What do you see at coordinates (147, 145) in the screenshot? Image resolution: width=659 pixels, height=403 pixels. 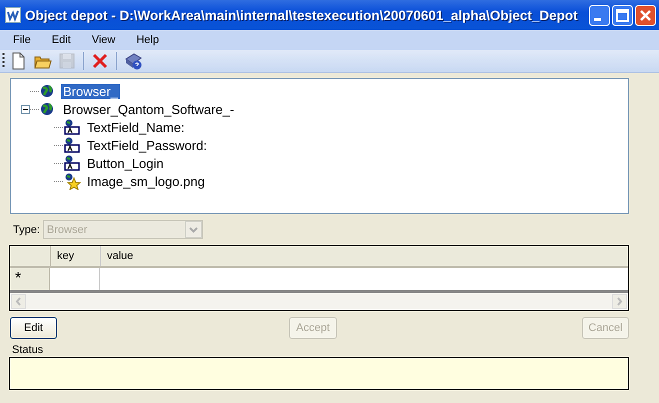 I see `tree-item: TextField_Password:` at bounding box center [147, 145].